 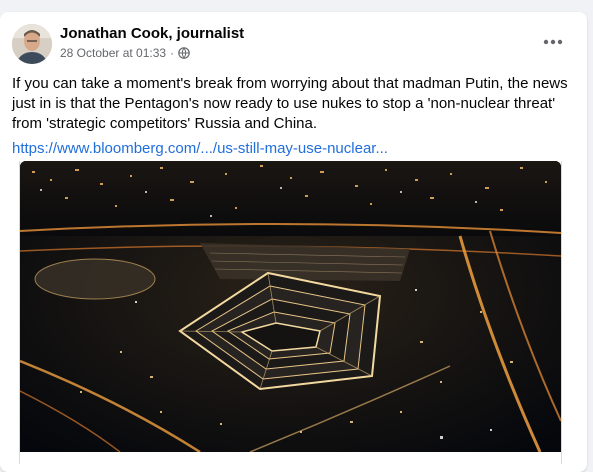 I want to click on image-bottom-strip, so click(x=290, y=458).